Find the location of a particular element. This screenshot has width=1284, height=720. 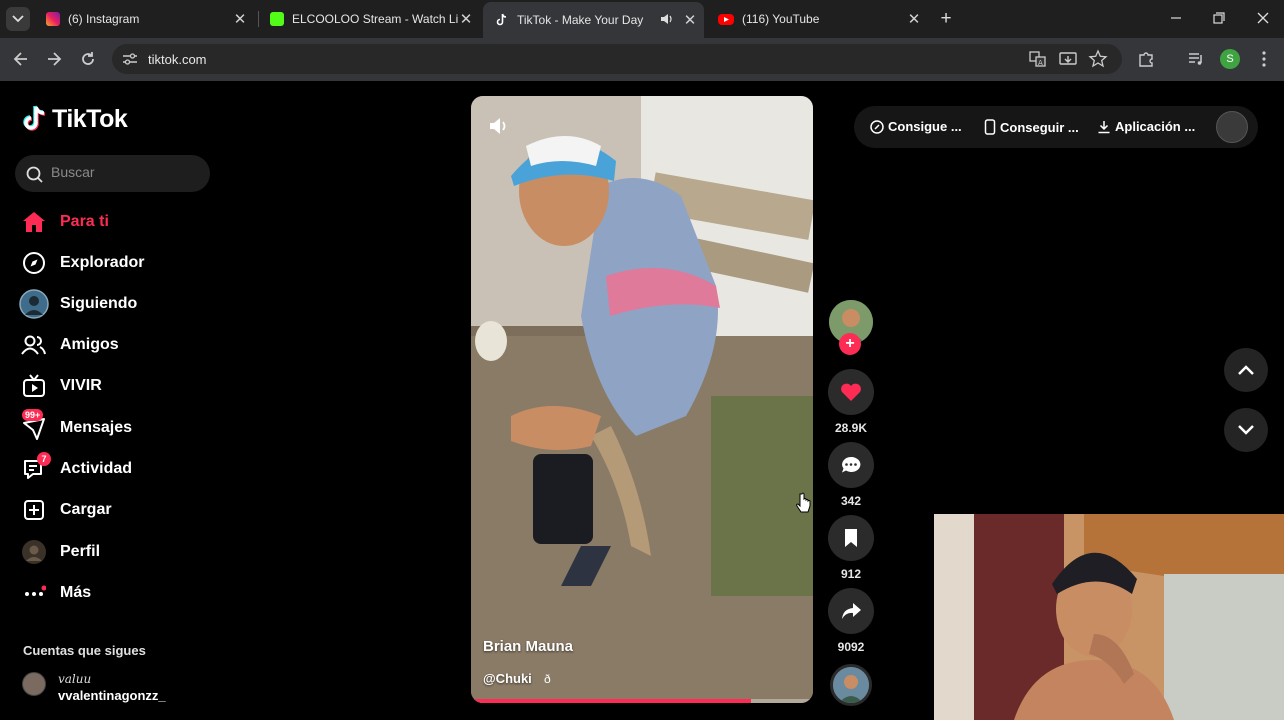

nav-item-siguiendo: Siguiendo is located at coordinates (118, 304).